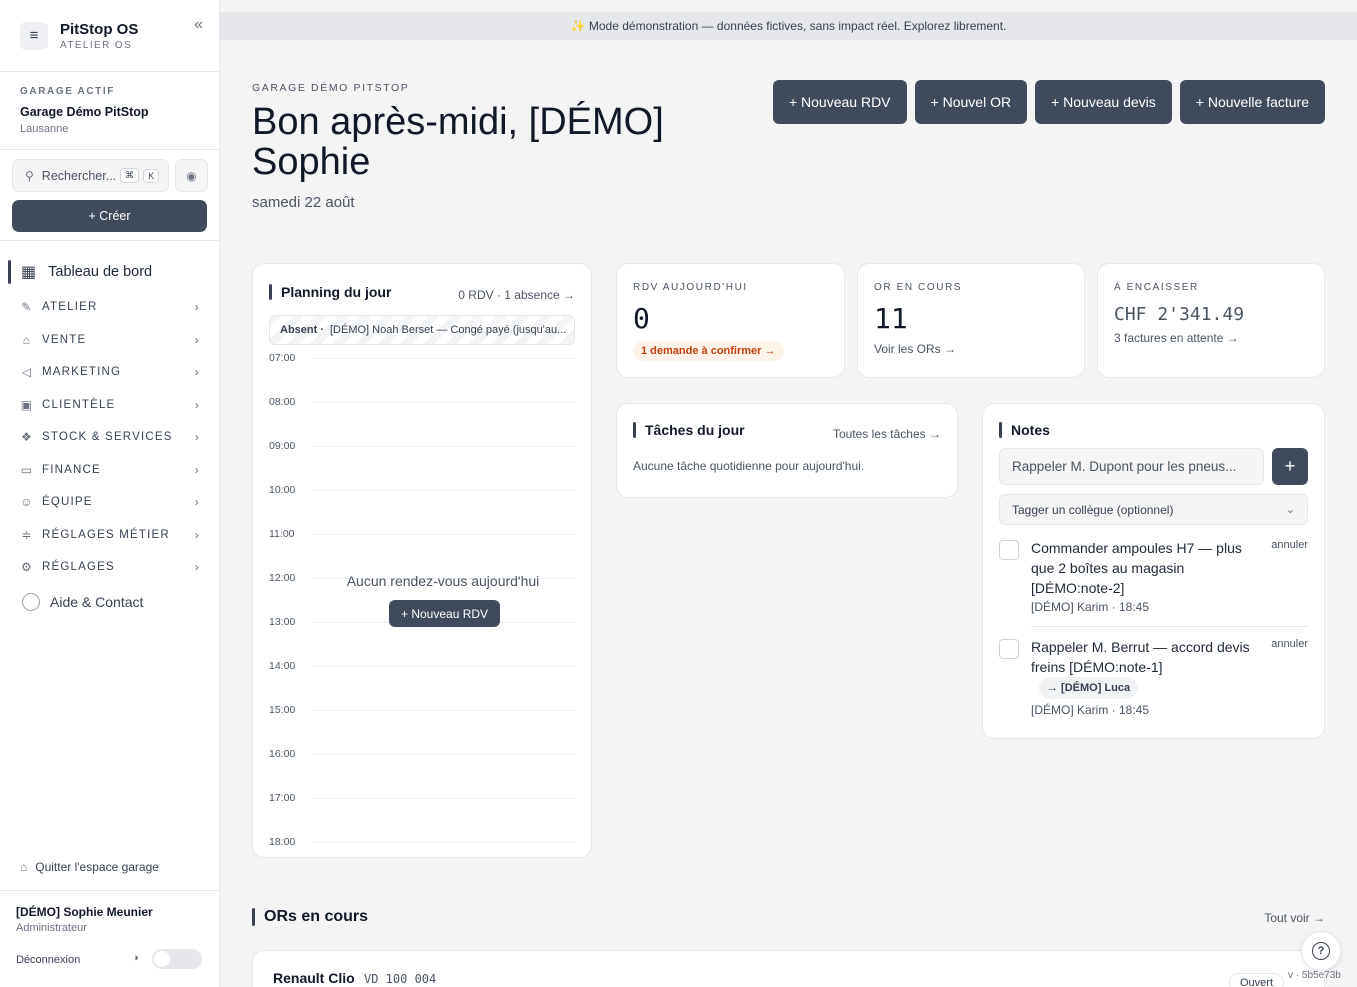  Describe the element at coordinates (27, 405) in the screenshot. I see `contact-icon: ▣` at that location.